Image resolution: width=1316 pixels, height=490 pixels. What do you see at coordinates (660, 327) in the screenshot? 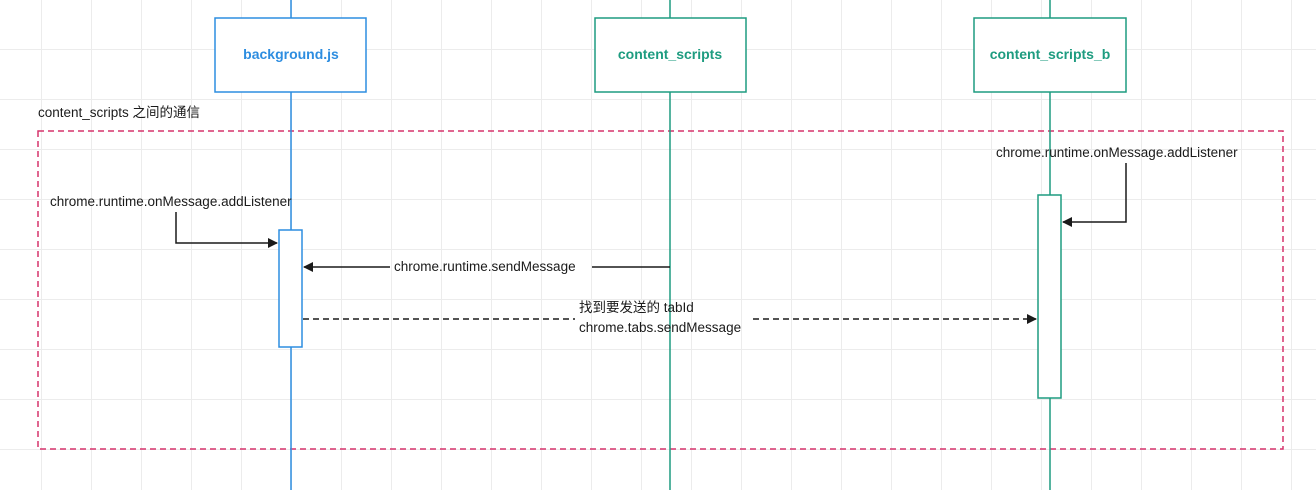
I see `message-label-tabs-send-line2: chrome.tabs.sendMessage` at bounding box center [660, 327].